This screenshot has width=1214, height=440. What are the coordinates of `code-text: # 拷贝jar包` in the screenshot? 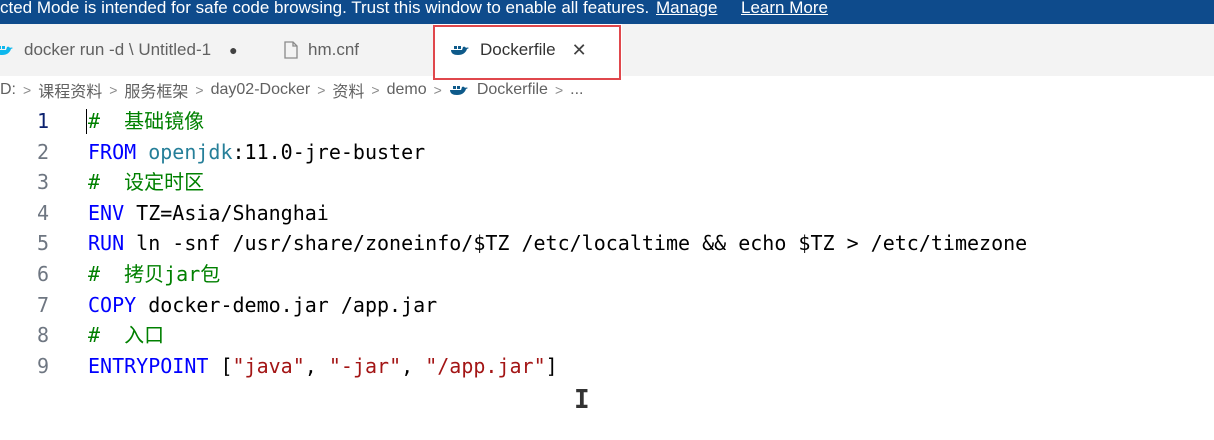 It's located at (154, 274).